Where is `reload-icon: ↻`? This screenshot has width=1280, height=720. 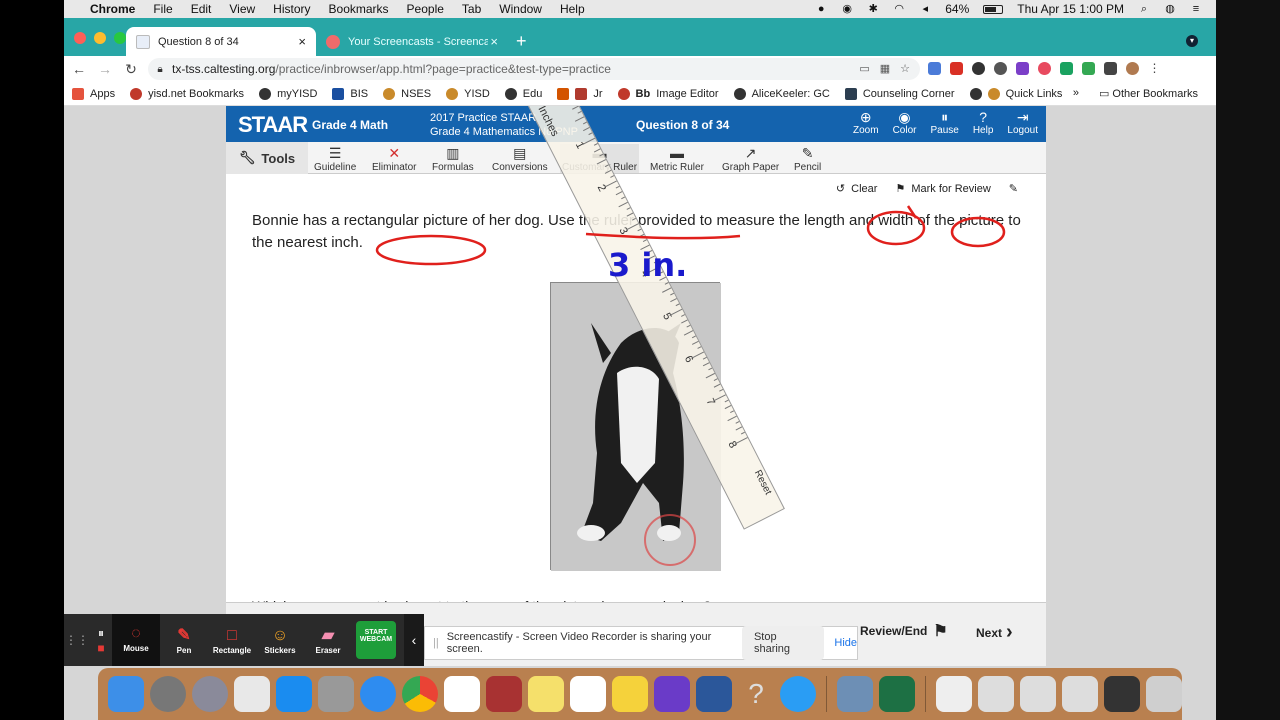
reload-icon: ↻ is located at coordinates (131, 69).